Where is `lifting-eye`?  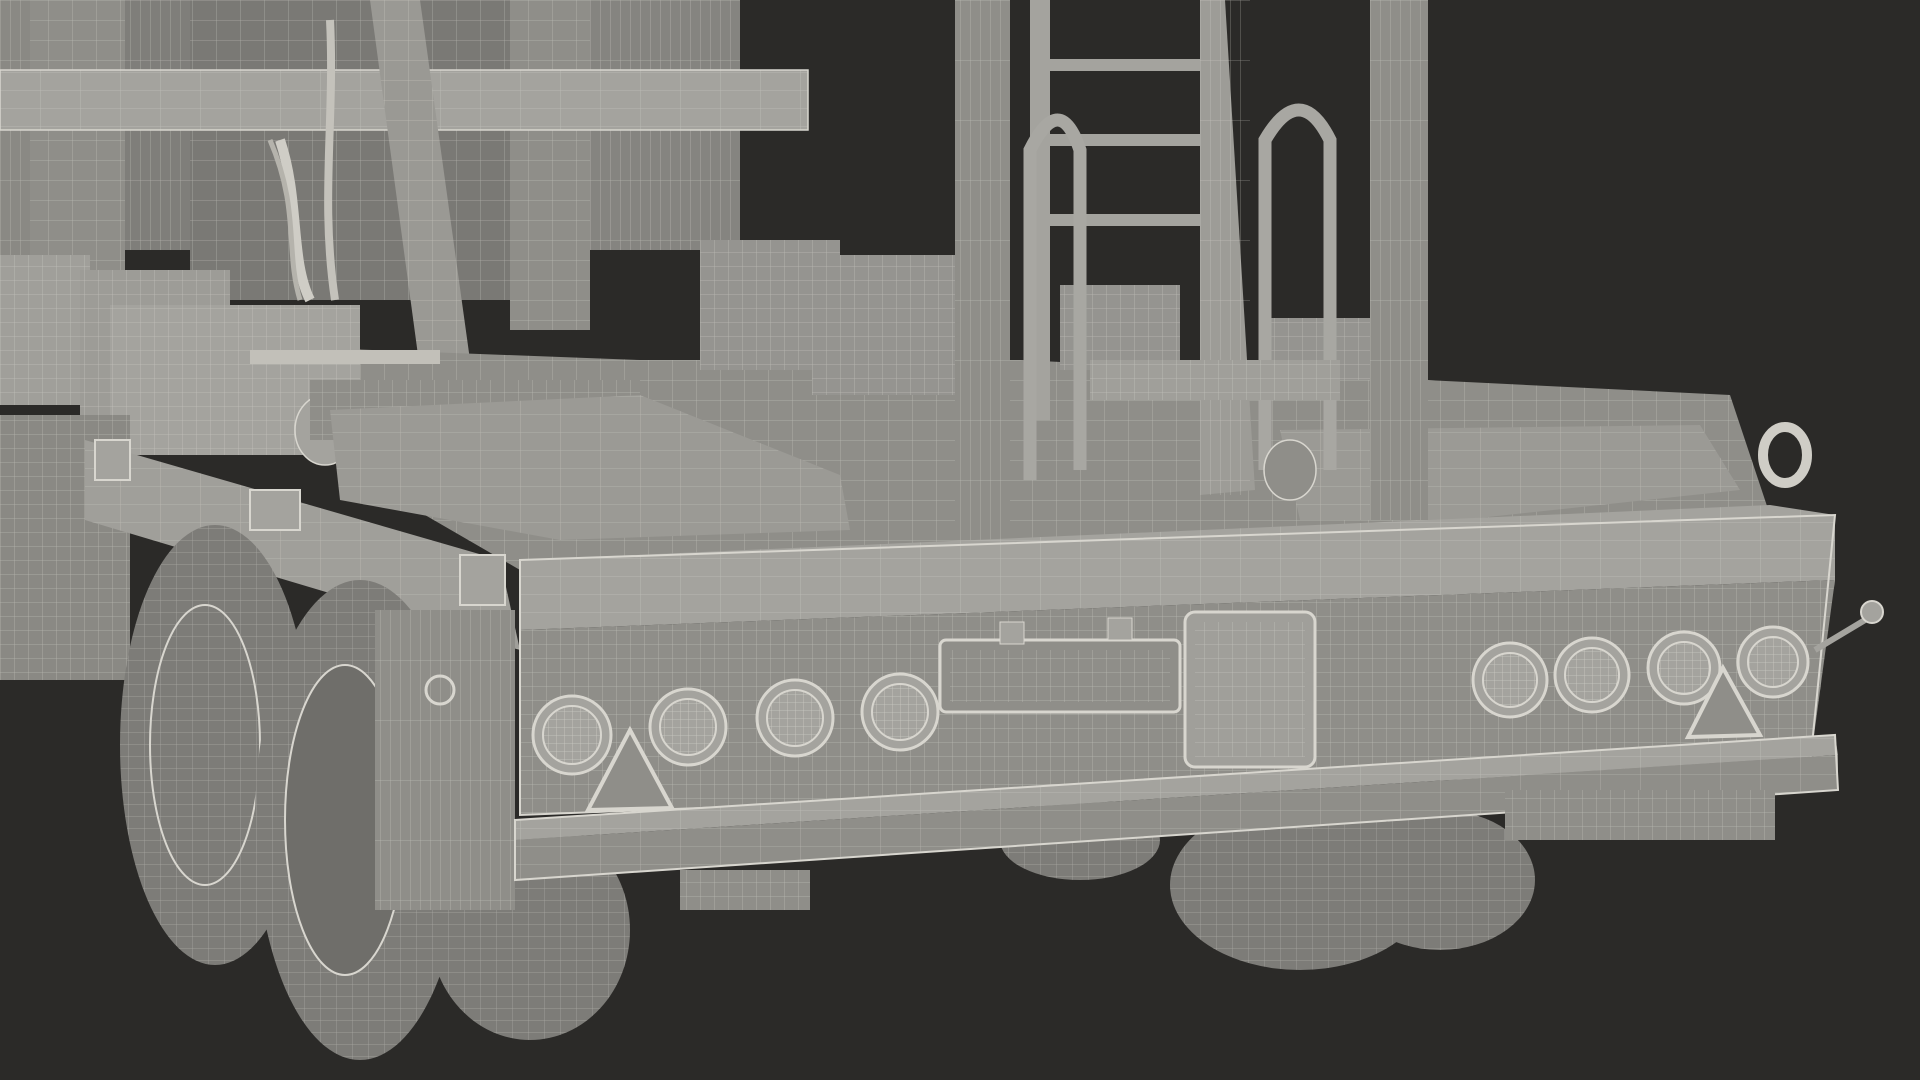 lifting-eye is located at coordinates (1785, 455).